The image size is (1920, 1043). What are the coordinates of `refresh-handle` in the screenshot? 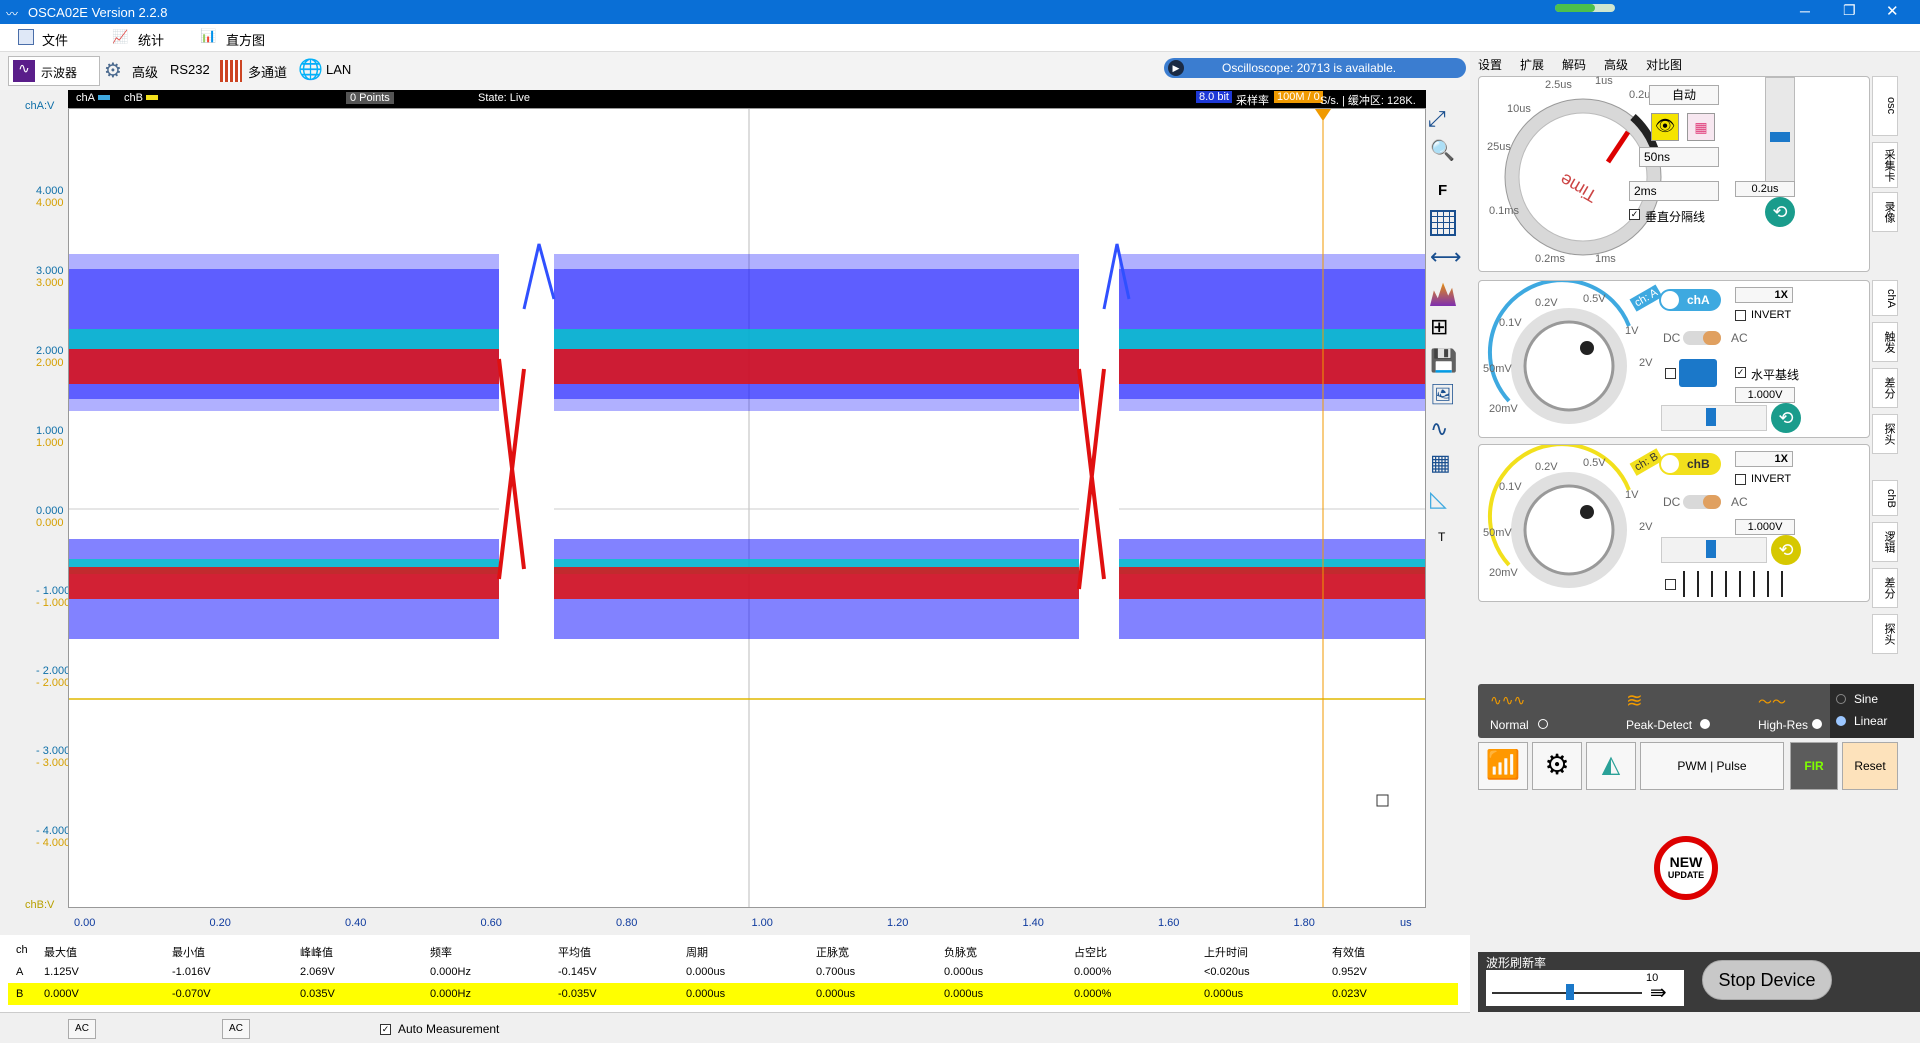 It's located at (1570, 992).